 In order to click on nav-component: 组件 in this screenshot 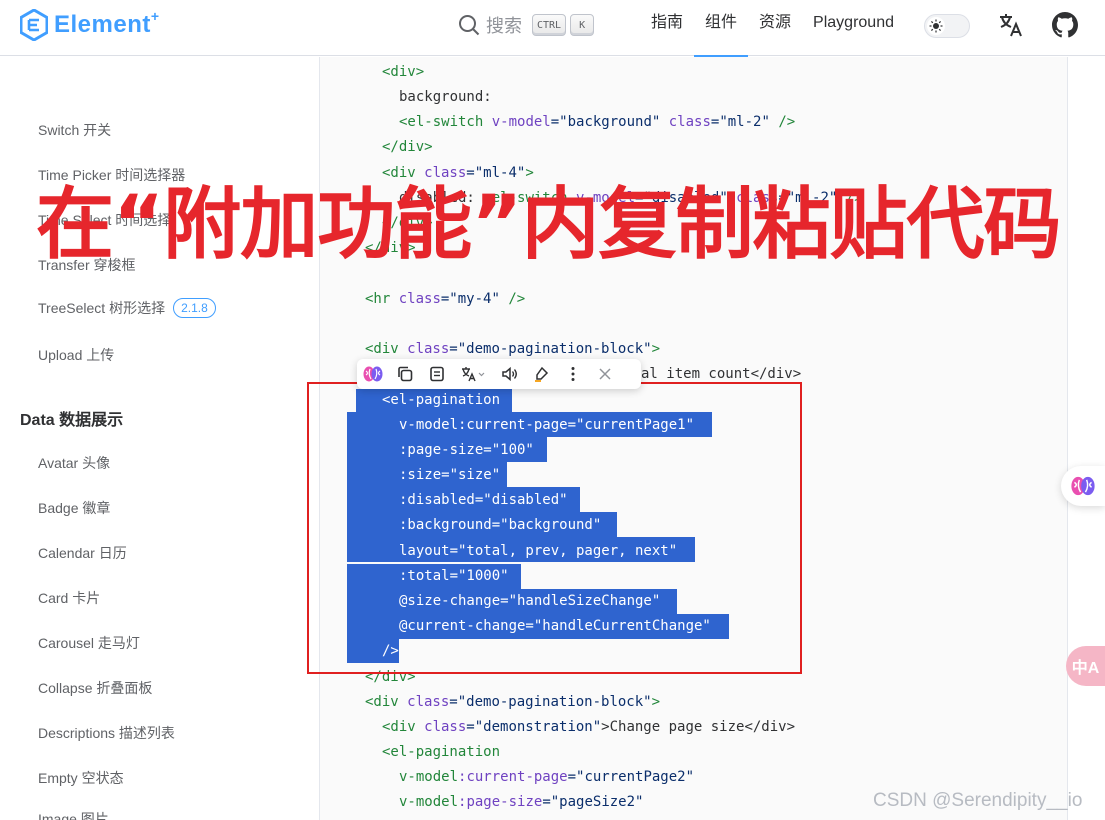, I will do `click(721, 28)`.